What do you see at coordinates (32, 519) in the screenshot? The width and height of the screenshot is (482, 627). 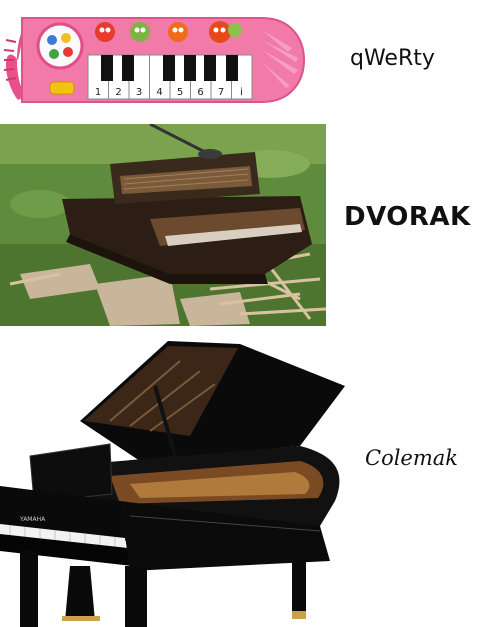 I see `brand-logo: YAMAHA` at bounding box center [32, 519].